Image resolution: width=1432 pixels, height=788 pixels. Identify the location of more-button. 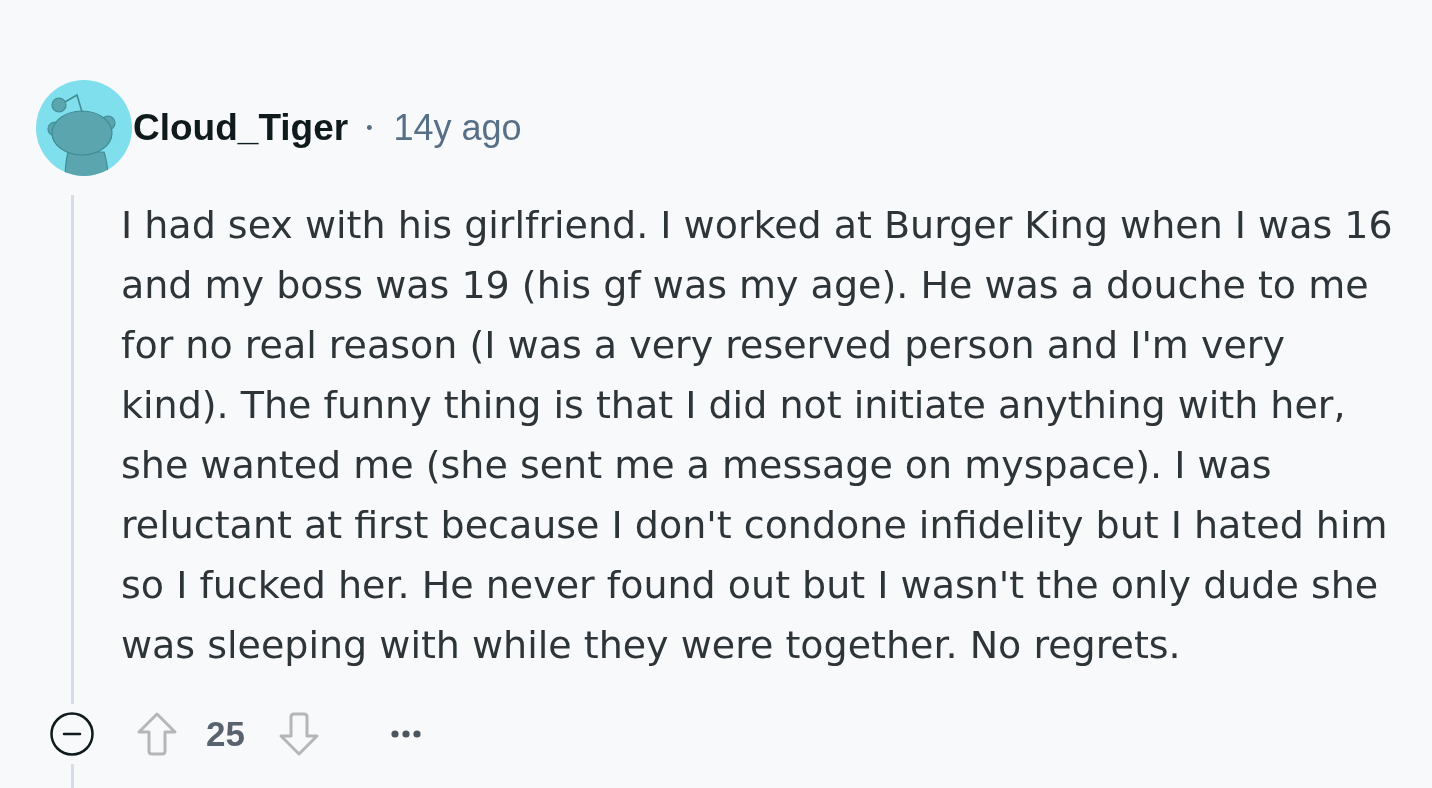
(405, 734).